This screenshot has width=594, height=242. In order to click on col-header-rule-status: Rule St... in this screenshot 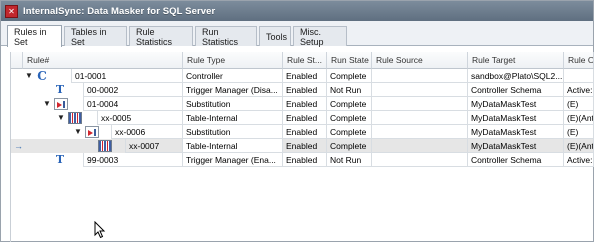, I will do `click(305, 60)`.